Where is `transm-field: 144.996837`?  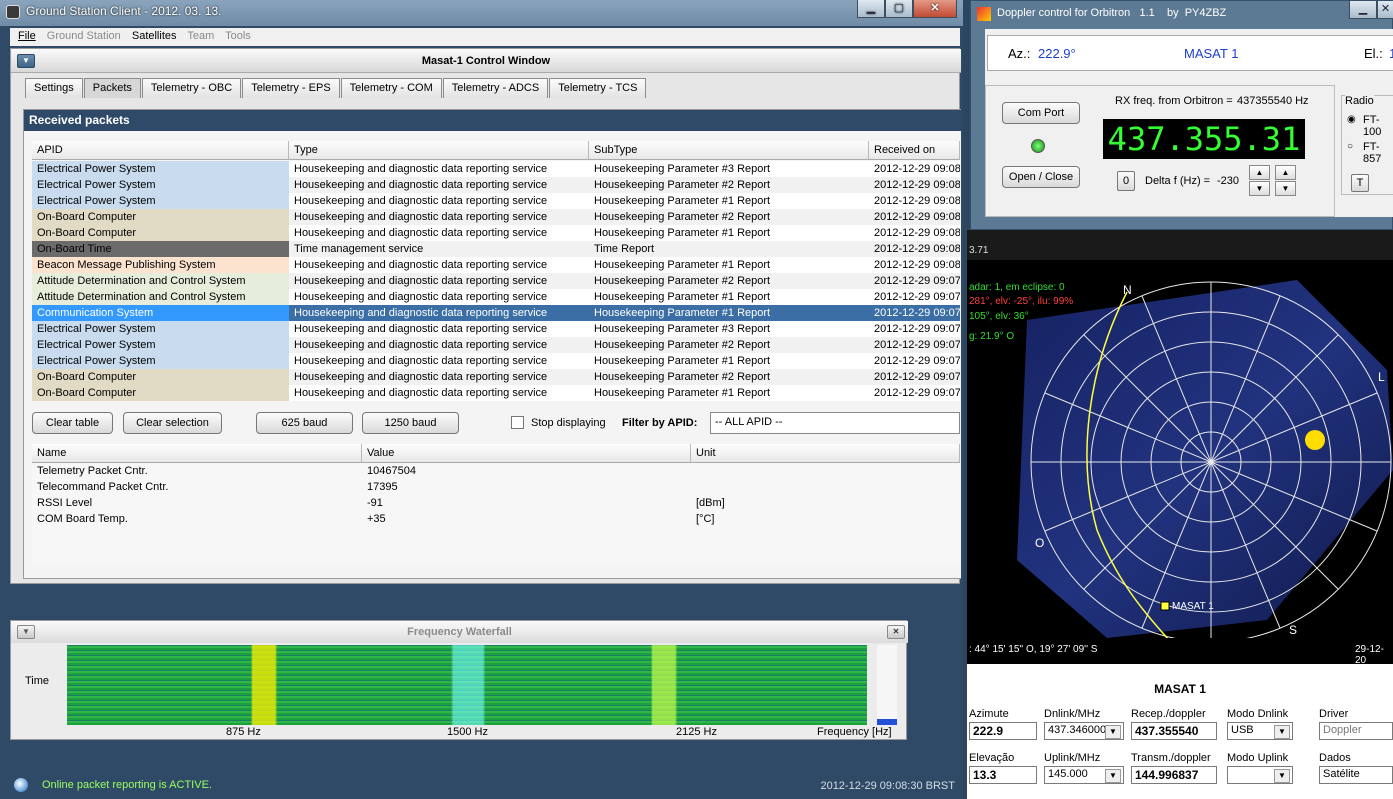
transm-field: 144.996837 is located at coordinates (1174, 775).